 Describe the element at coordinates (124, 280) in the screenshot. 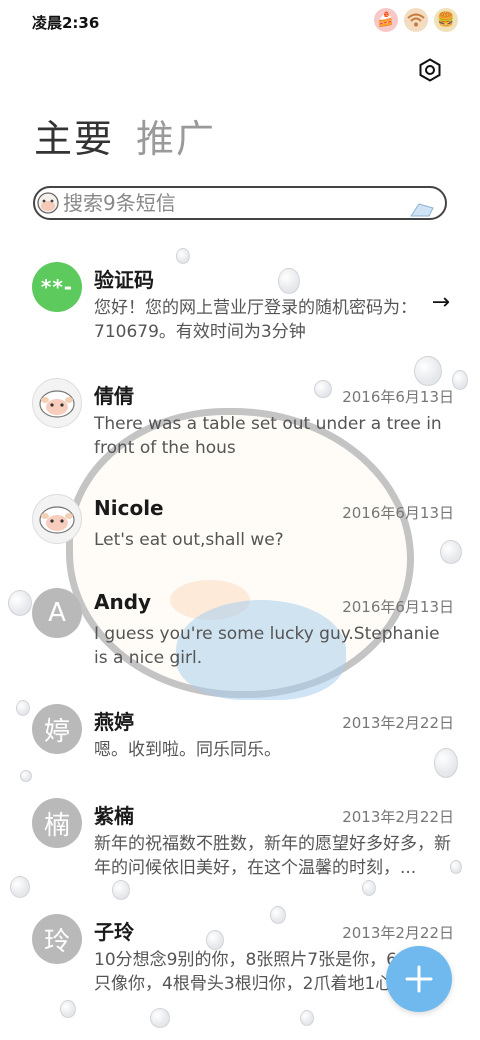

I see `sender-name: 验证码` at that location.